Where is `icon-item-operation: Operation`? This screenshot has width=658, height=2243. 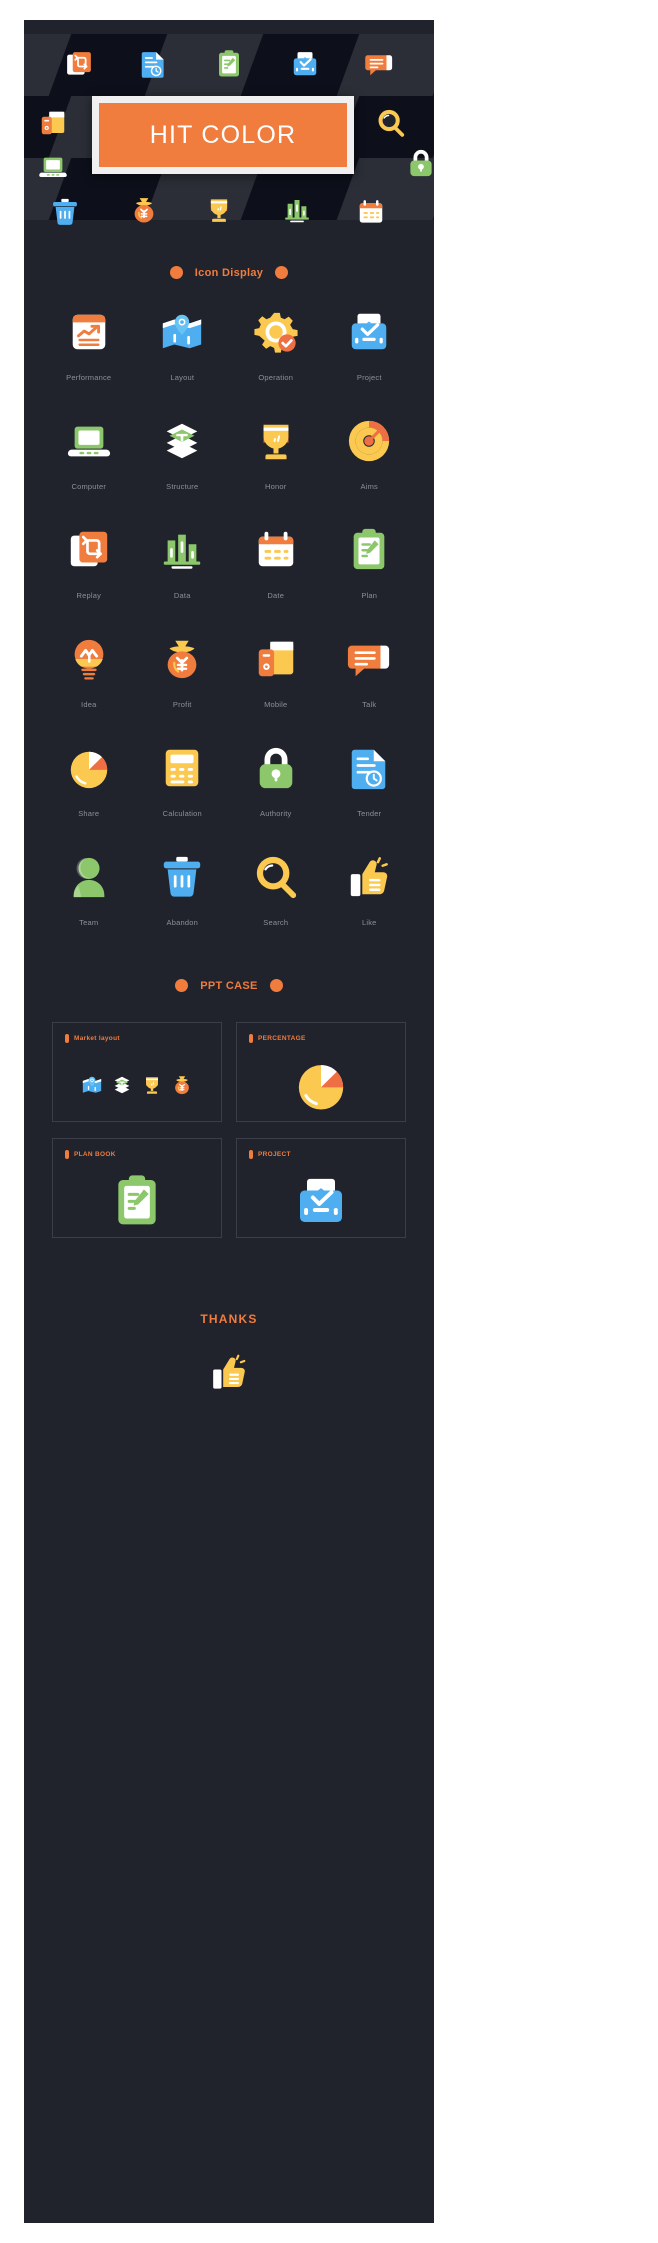
icon-item-operation: Operation is located at coordinates (276, 345).